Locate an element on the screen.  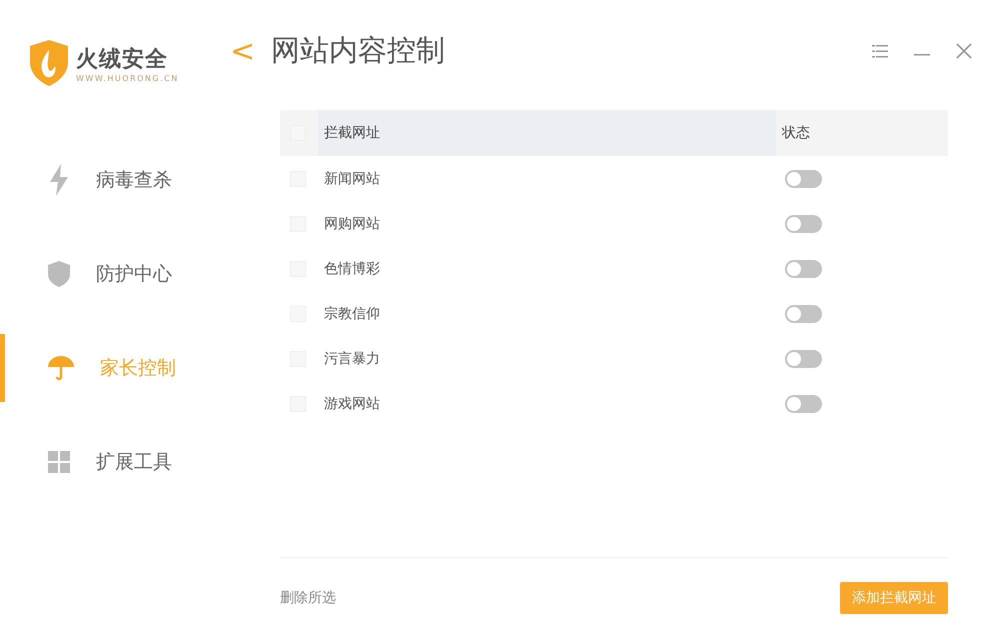
menu-icon is located at coordinates (880, 51).